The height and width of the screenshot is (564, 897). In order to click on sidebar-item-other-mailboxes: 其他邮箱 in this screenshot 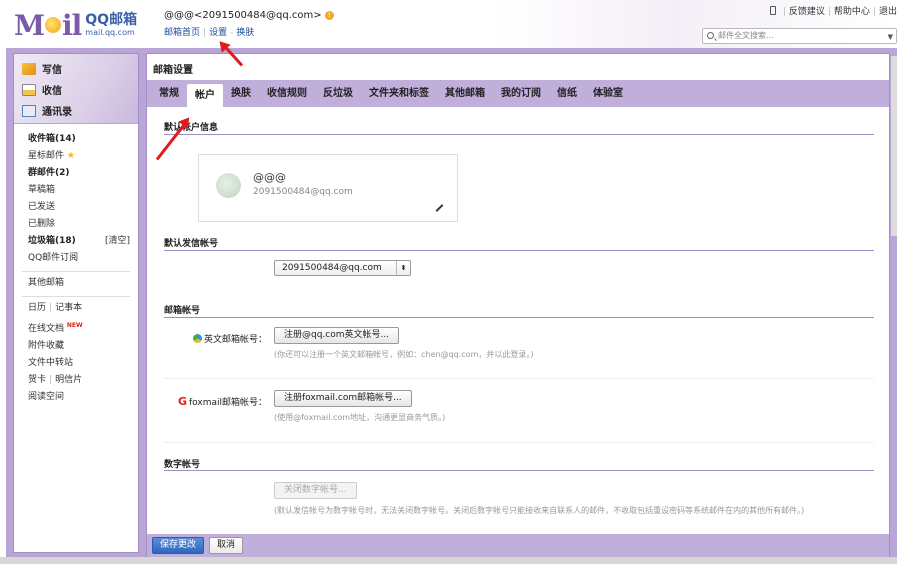, I will do `click(46, 283)`.